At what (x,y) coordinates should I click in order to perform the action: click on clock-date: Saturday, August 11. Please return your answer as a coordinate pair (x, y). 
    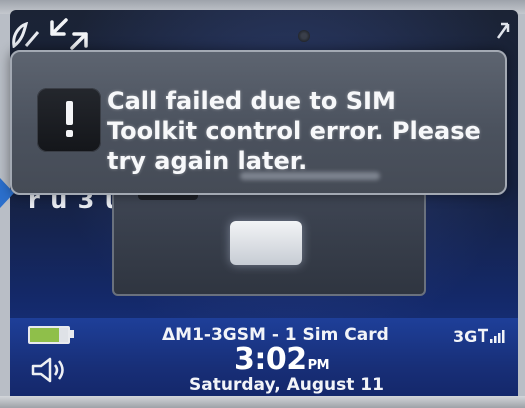
    Looking at the image, I should click on (286, 385).